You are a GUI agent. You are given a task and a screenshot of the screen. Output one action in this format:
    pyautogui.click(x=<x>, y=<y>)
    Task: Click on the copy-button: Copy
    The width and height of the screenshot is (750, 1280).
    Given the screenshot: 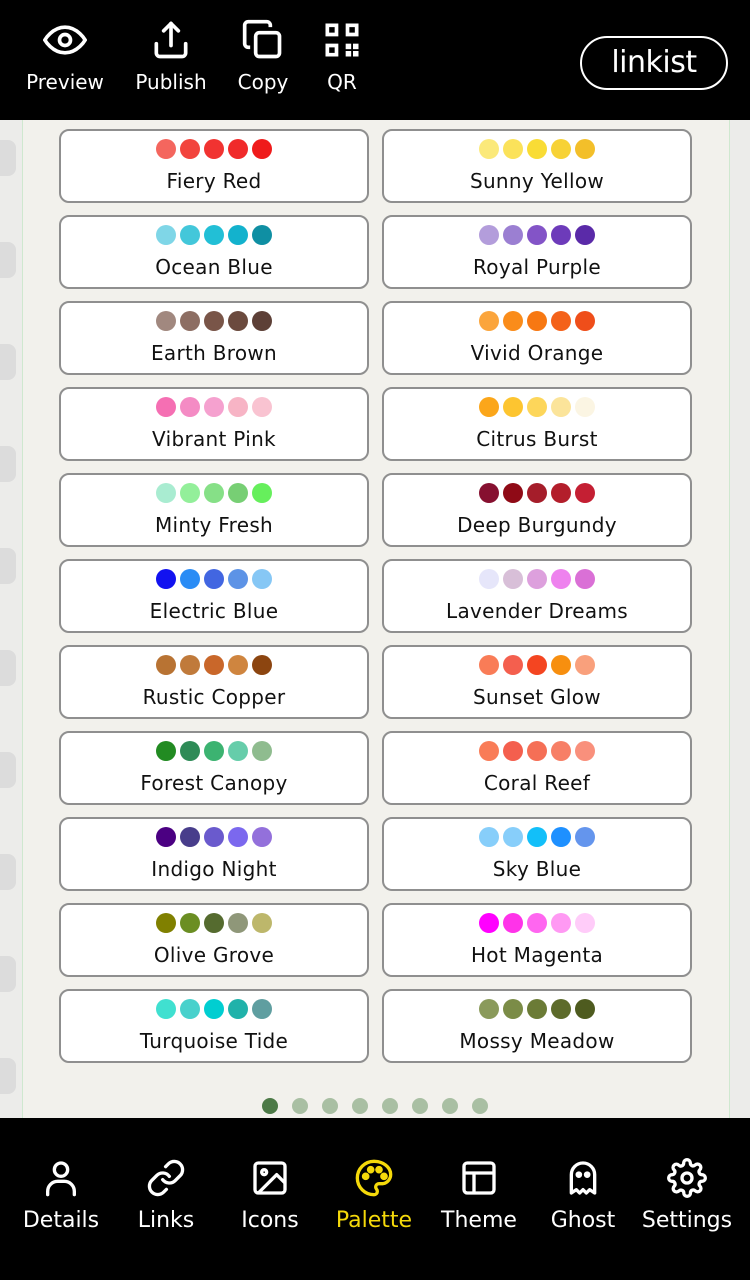 What is the action you would take?
    pyautogui.click(x=263, y=63)
    